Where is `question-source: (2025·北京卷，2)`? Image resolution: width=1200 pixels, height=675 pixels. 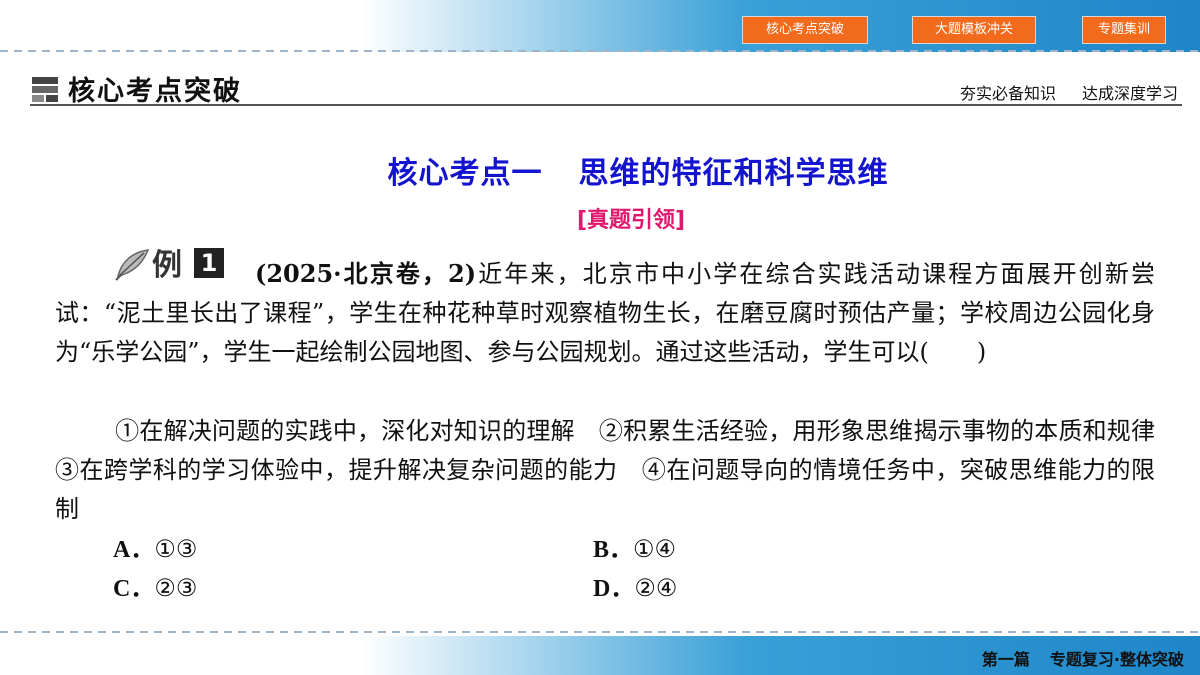 question-source: (2025·北京卷，2) is located at coordinates (366, 273).